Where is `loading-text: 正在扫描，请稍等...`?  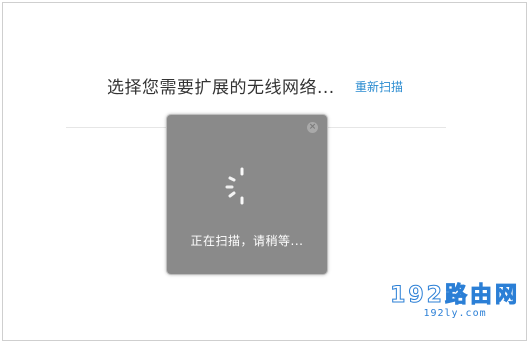 loading-text: 正在扫描，请稍等... is located at coordinates (247, 241).